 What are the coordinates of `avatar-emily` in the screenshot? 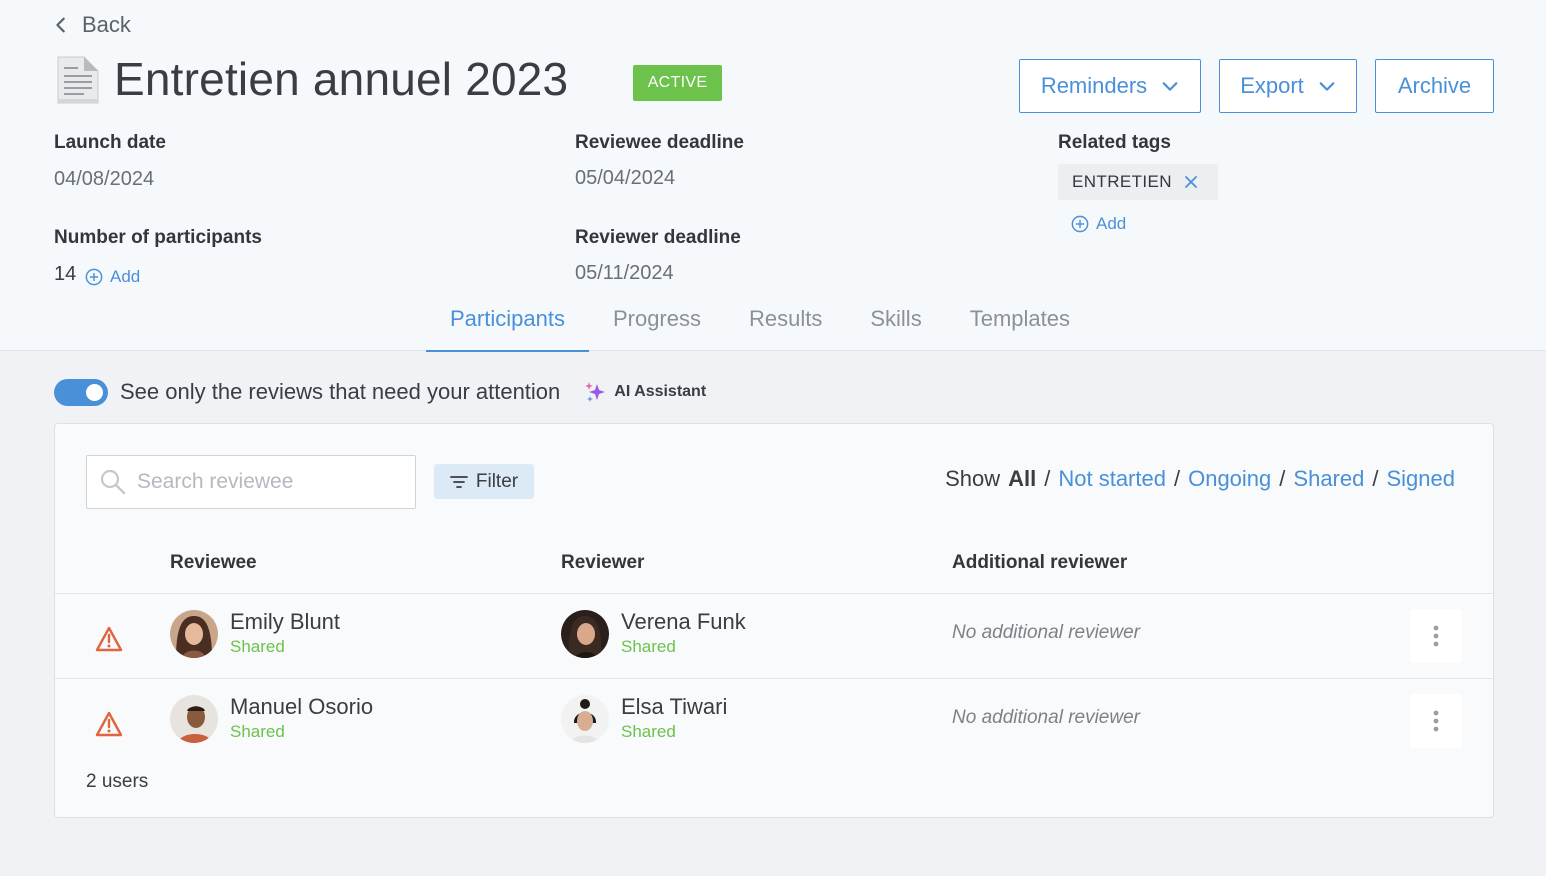 It's located at (194, 634).